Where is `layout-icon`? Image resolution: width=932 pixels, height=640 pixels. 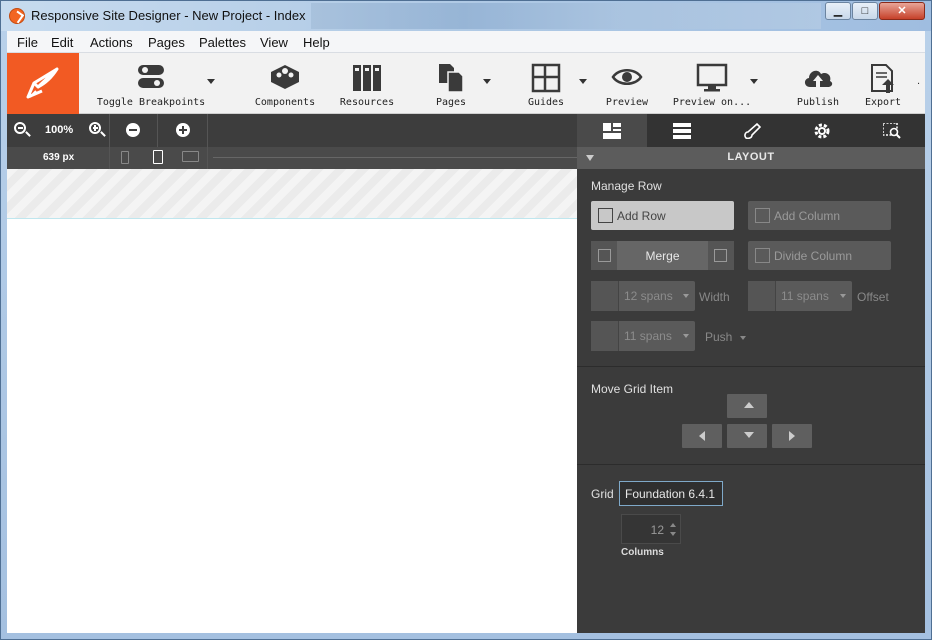 layout-icon is located at coordinates (612, 131).